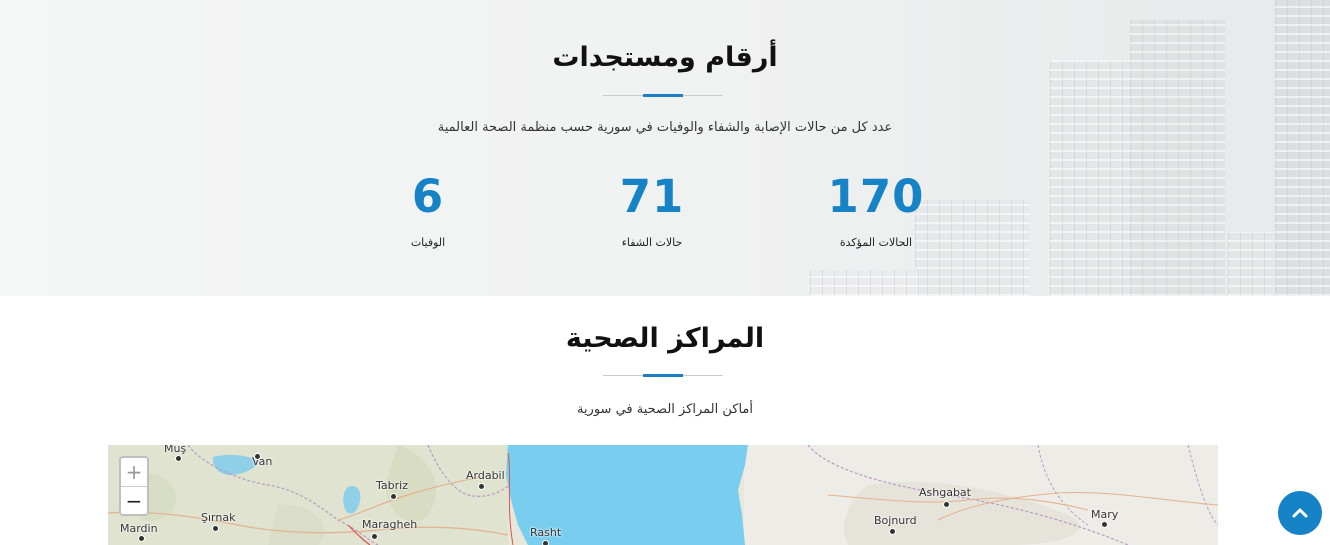 This screenshot has width=1330, height=545. Describe the element at coordinates (665, 57) in the screenshot. I see `stats-title: أرقام ومستجدات` at that location.